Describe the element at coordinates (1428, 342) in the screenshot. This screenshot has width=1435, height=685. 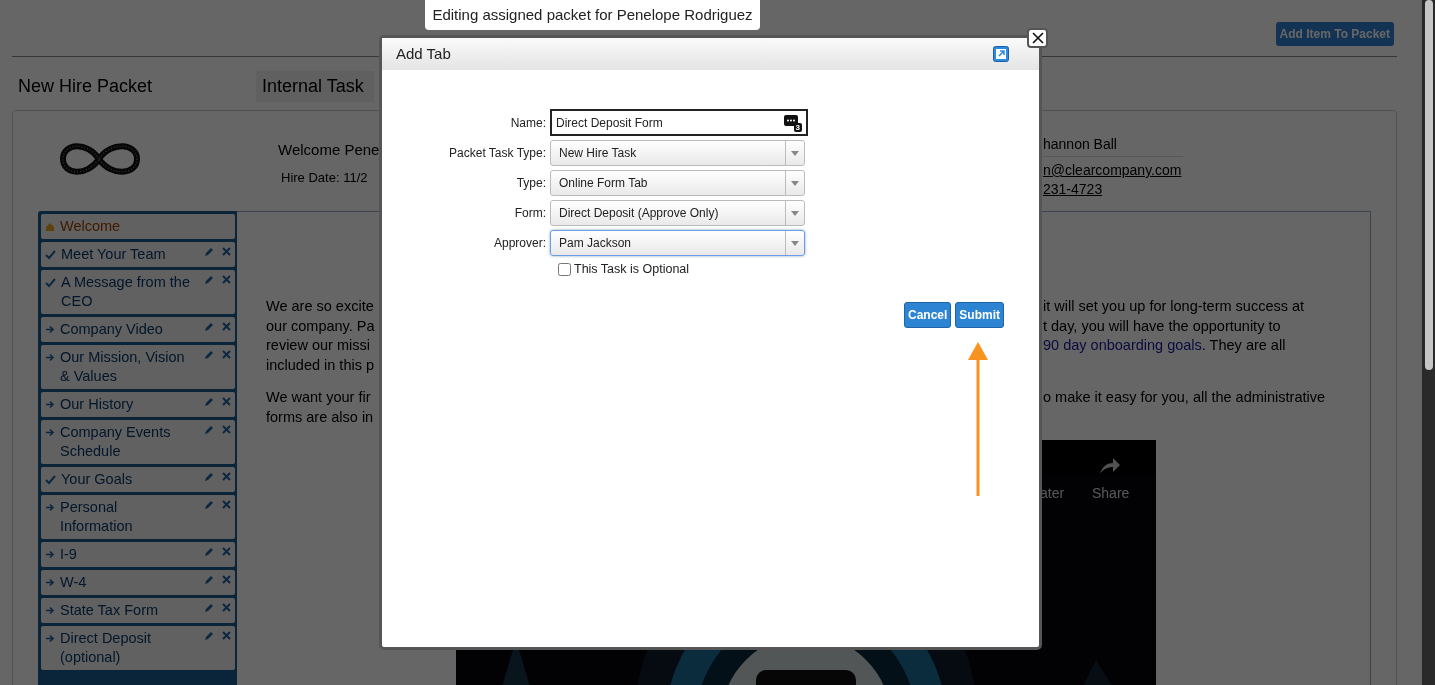
I see `scroll-bar` at that location.